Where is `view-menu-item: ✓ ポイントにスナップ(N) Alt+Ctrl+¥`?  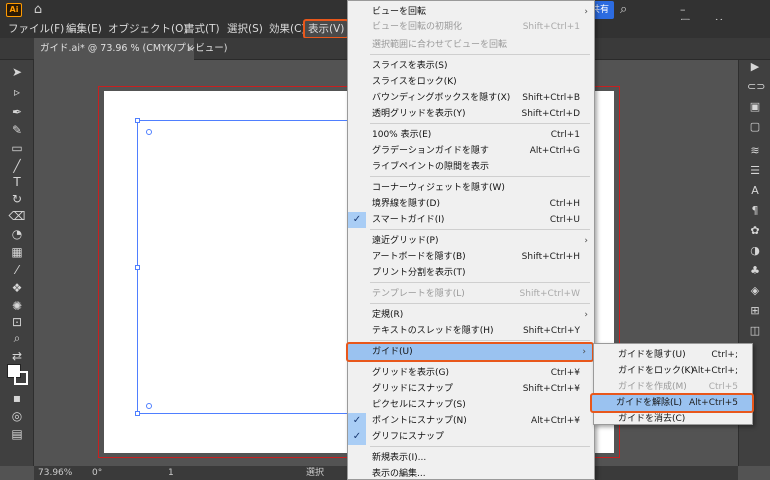 view-menu-item: ✓ ポイントにスナップ(N) Alt+Ctrl+¥ is located at coordinates (471, 421).